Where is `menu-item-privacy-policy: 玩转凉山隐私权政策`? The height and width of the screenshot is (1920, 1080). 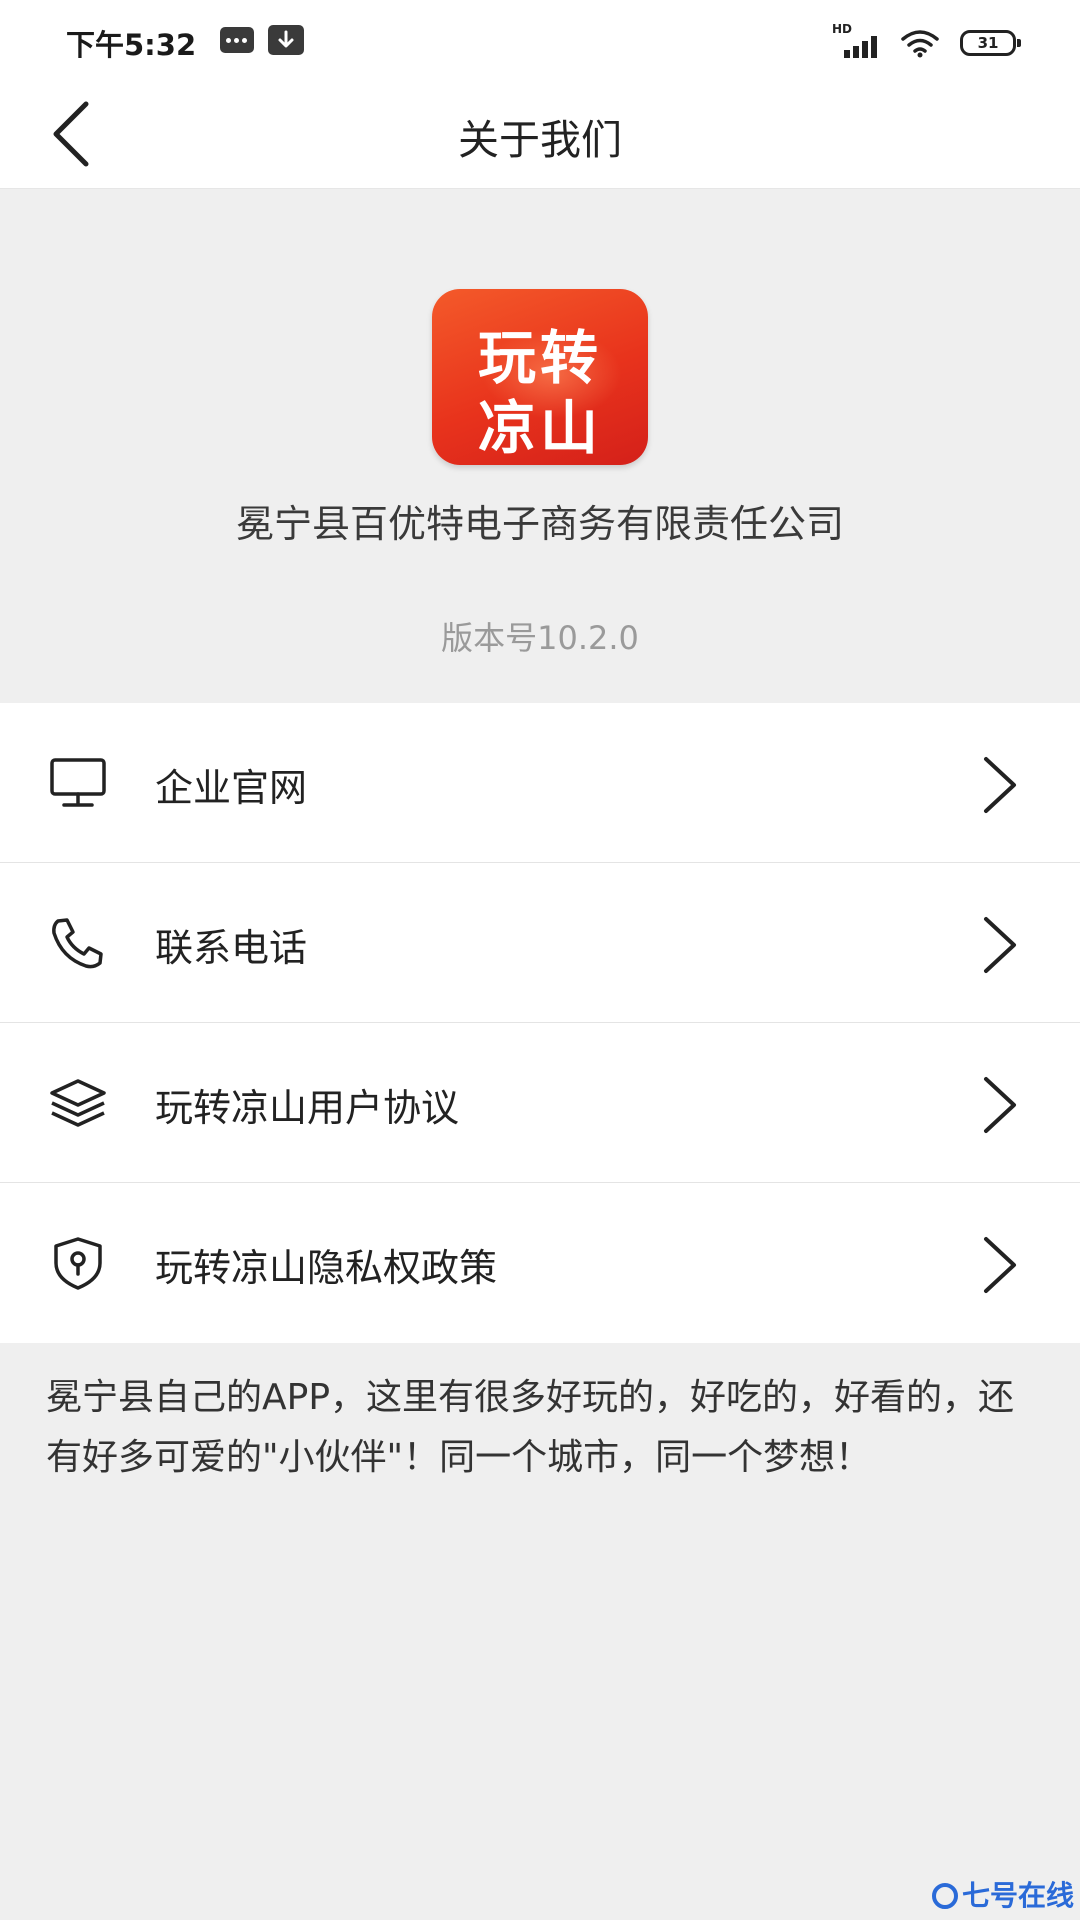
menu-item-privacy-policy: 玩转凉山隐私权政策 is located at coordinates (540, 1263).